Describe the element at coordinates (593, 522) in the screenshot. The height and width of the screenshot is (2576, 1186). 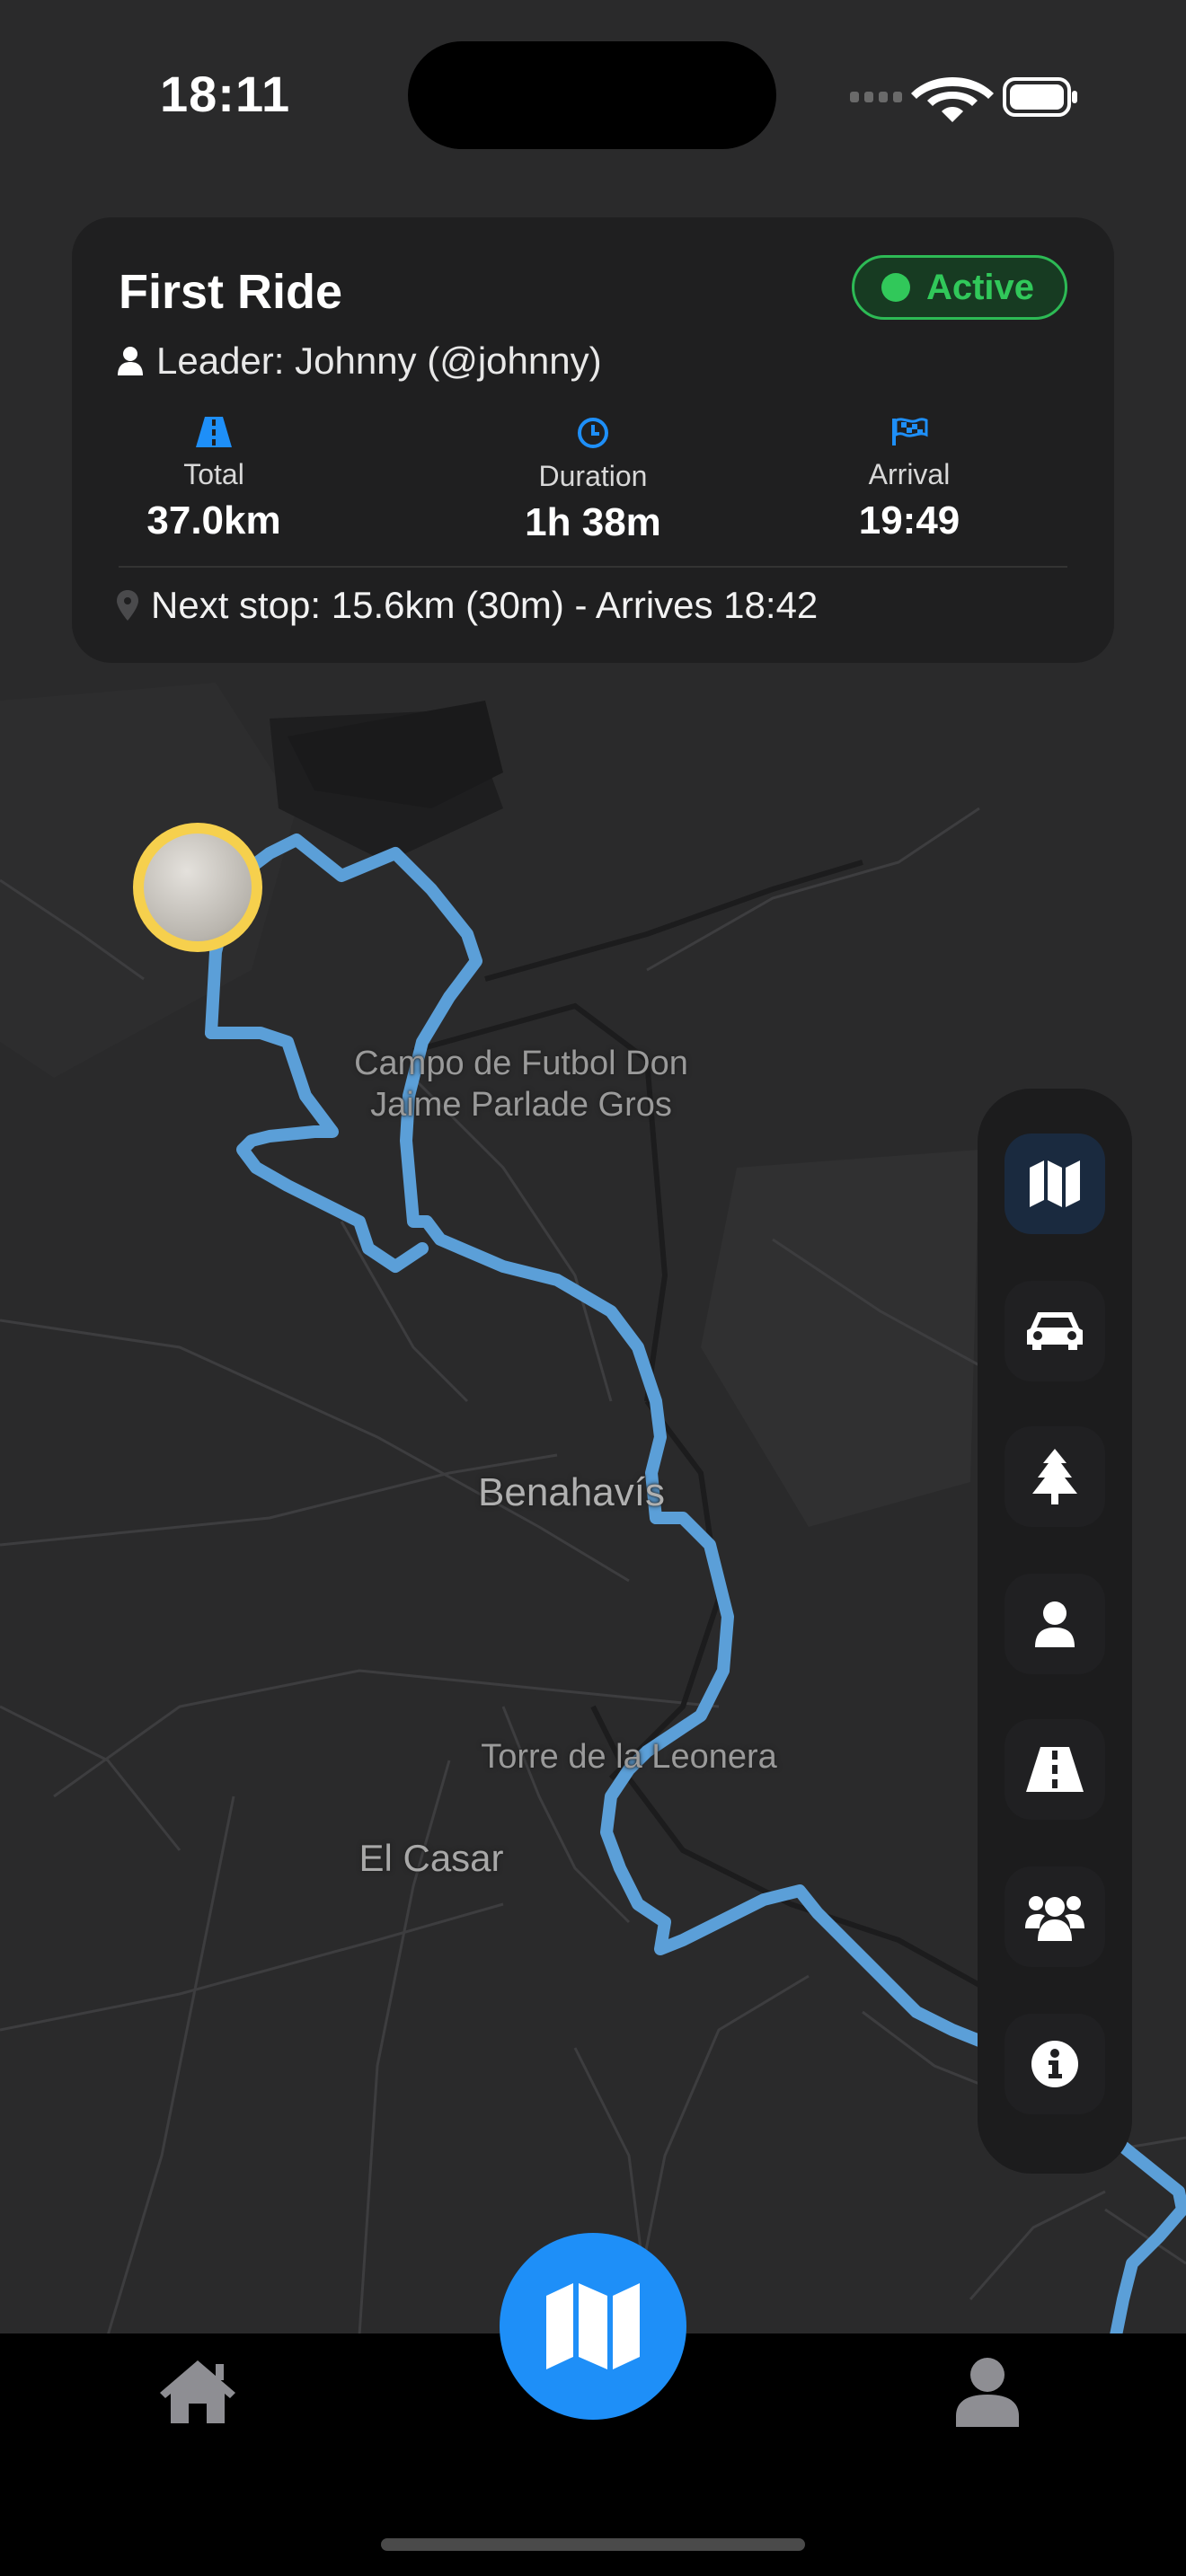
I see `stat-value-duration: 1h 38m` at that location.